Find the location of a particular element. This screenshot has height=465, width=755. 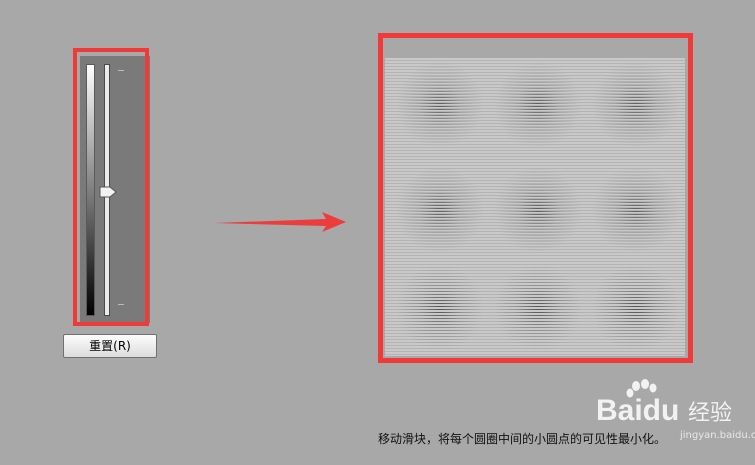

right-arrow-icon is located at coordinates (280, 222).